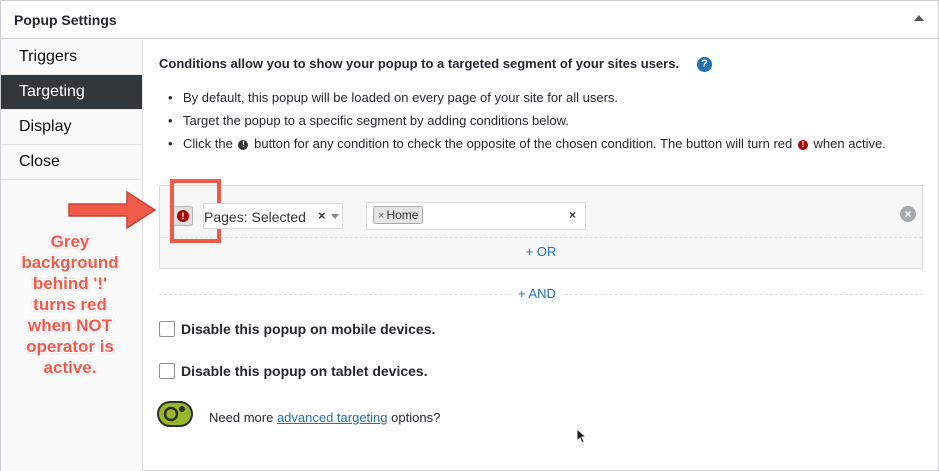  What do you see at coordinates (167, 371) in the screenshot?
I see `disable-tablet-checkbox` at bounding box center [167, 371].